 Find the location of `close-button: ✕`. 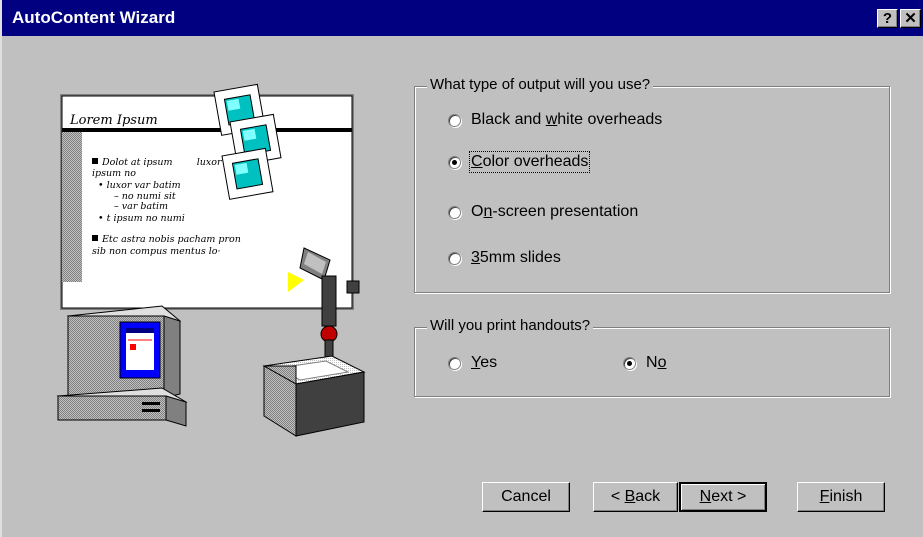

close-button: ✕ is located at coordinates (910, 18).